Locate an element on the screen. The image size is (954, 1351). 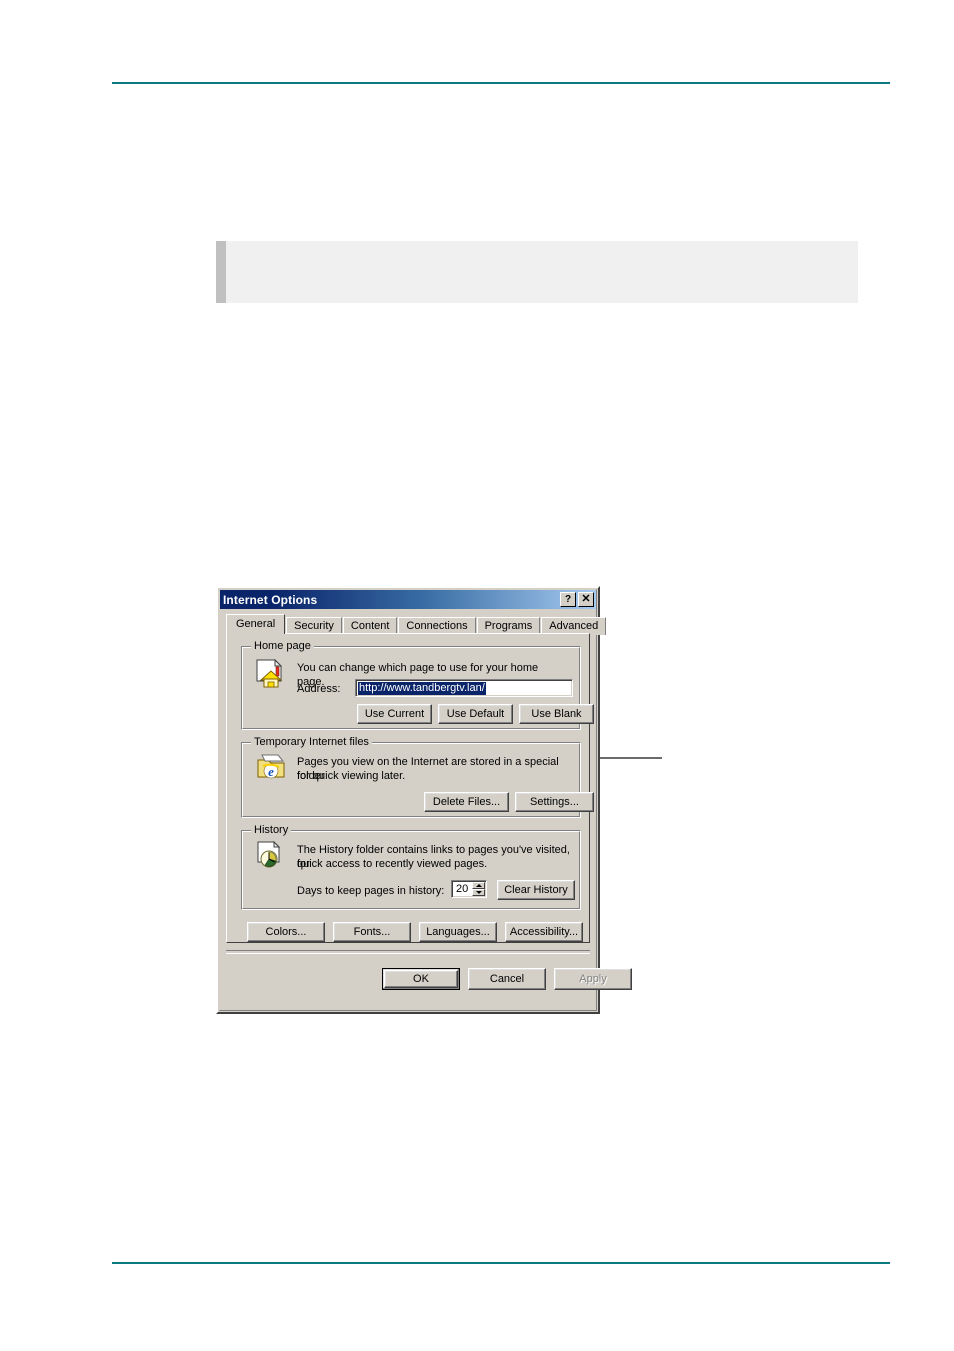
home-page-address-value: http://www.tandbergtv.lan/ is located at coordinates (422, 688).